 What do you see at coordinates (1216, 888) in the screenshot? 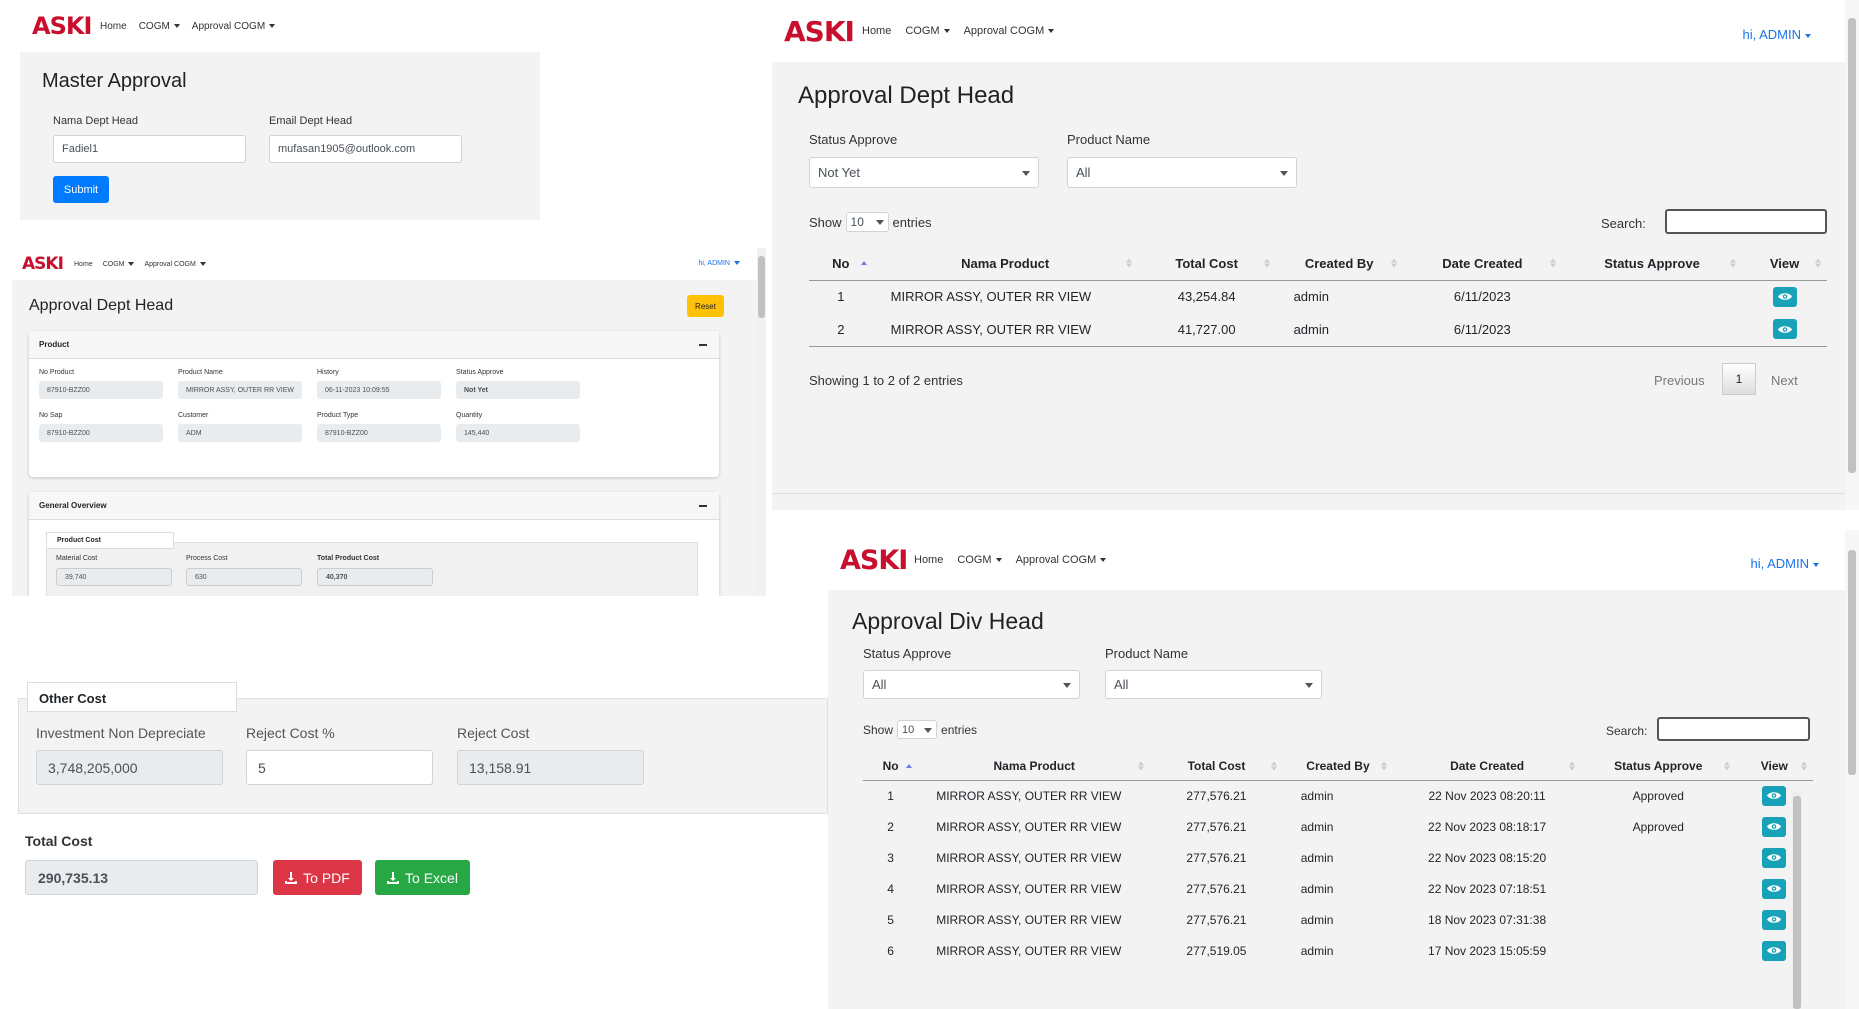
I see `table-cell-cost: 277,576.21` at bounding box center [1216, 888].